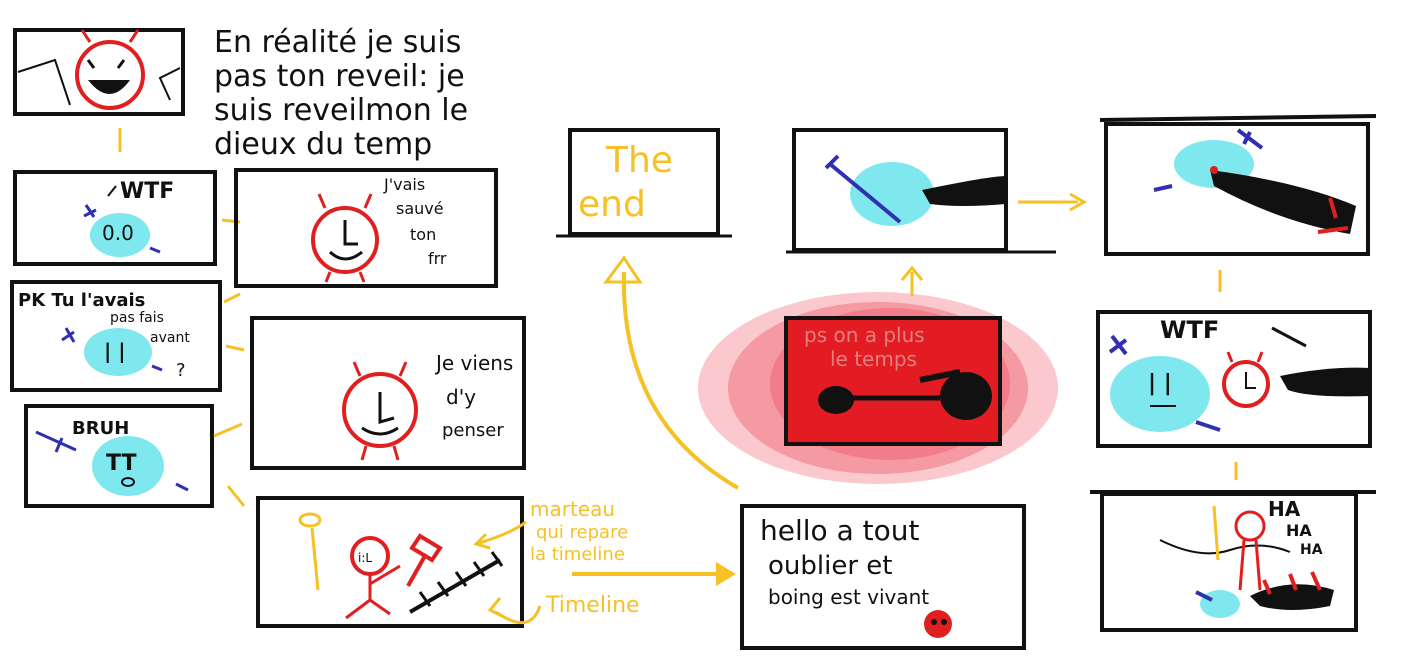 This screenshot has height=664, width=1416. Describe the element at coordinates (1299, 530) in the screenshot. I see `text-ha-2: HA` at that location.